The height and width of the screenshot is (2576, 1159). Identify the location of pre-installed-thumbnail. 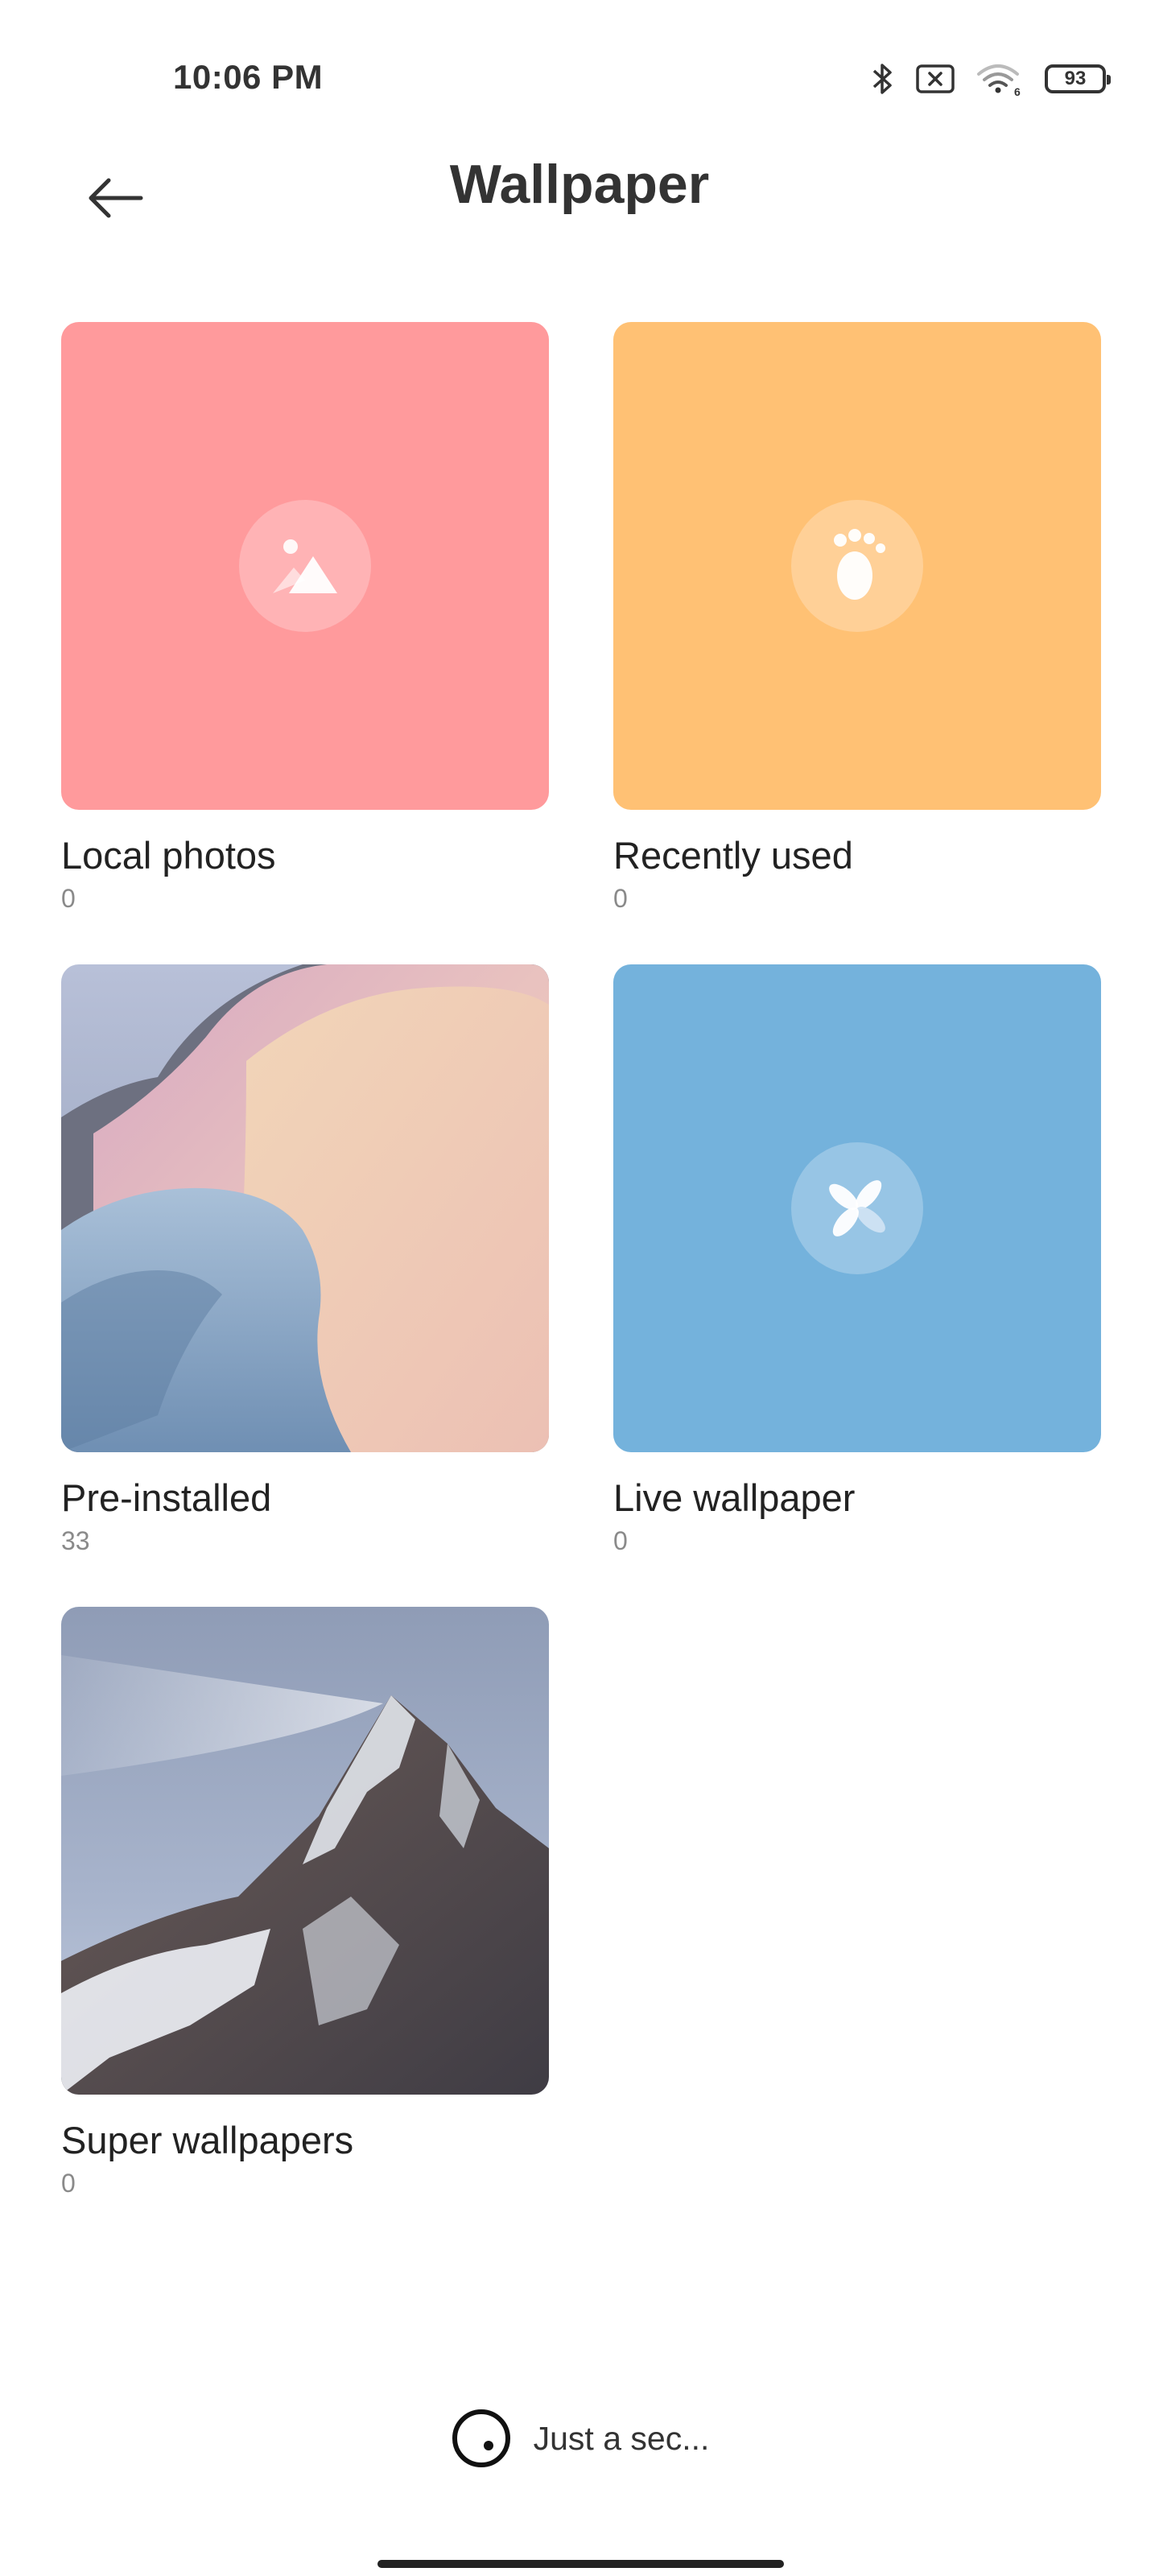
(305, 1208).